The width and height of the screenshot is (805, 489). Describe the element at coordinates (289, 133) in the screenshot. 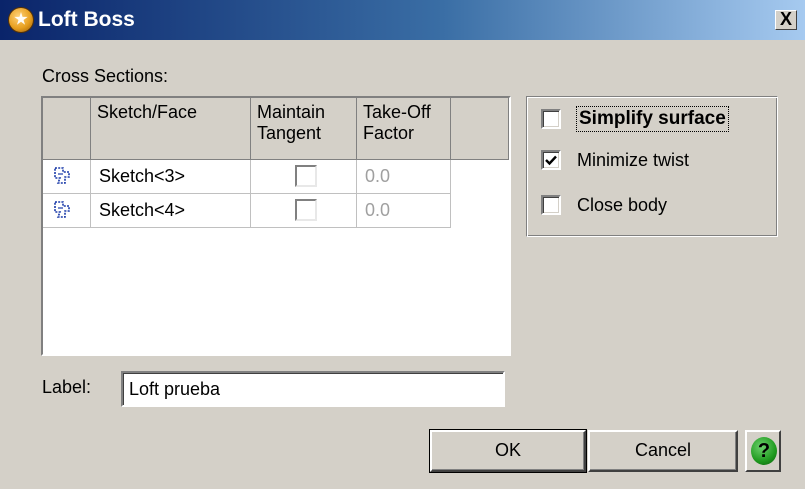

I see `header-maintain-tangent-line2: Tangent` at that location.